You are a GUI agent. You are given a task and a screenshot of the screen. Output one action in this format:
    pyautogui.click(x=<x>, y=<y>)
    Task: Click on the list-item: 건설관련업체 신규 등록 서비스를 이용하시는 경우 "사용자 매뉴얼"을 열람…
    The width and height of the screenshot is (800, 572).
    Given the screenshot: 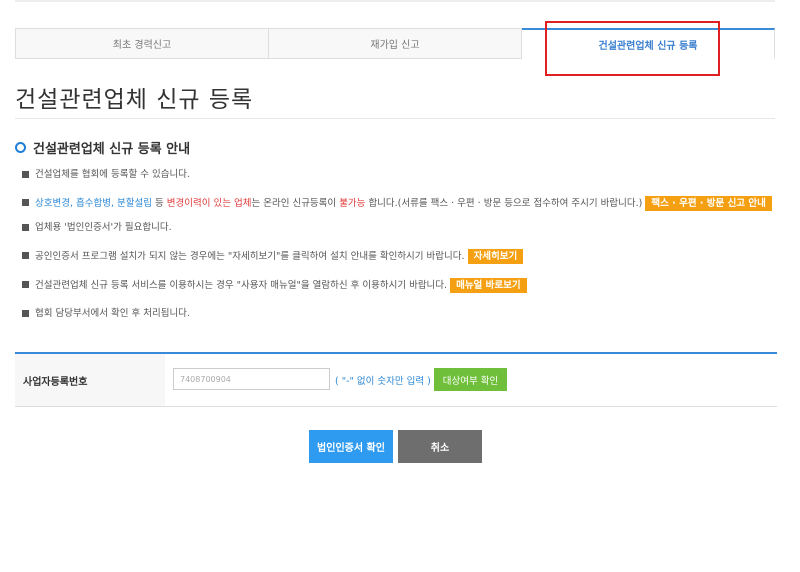 What is the action you would take?
    pyautogui.click(x=399, y=285)
    